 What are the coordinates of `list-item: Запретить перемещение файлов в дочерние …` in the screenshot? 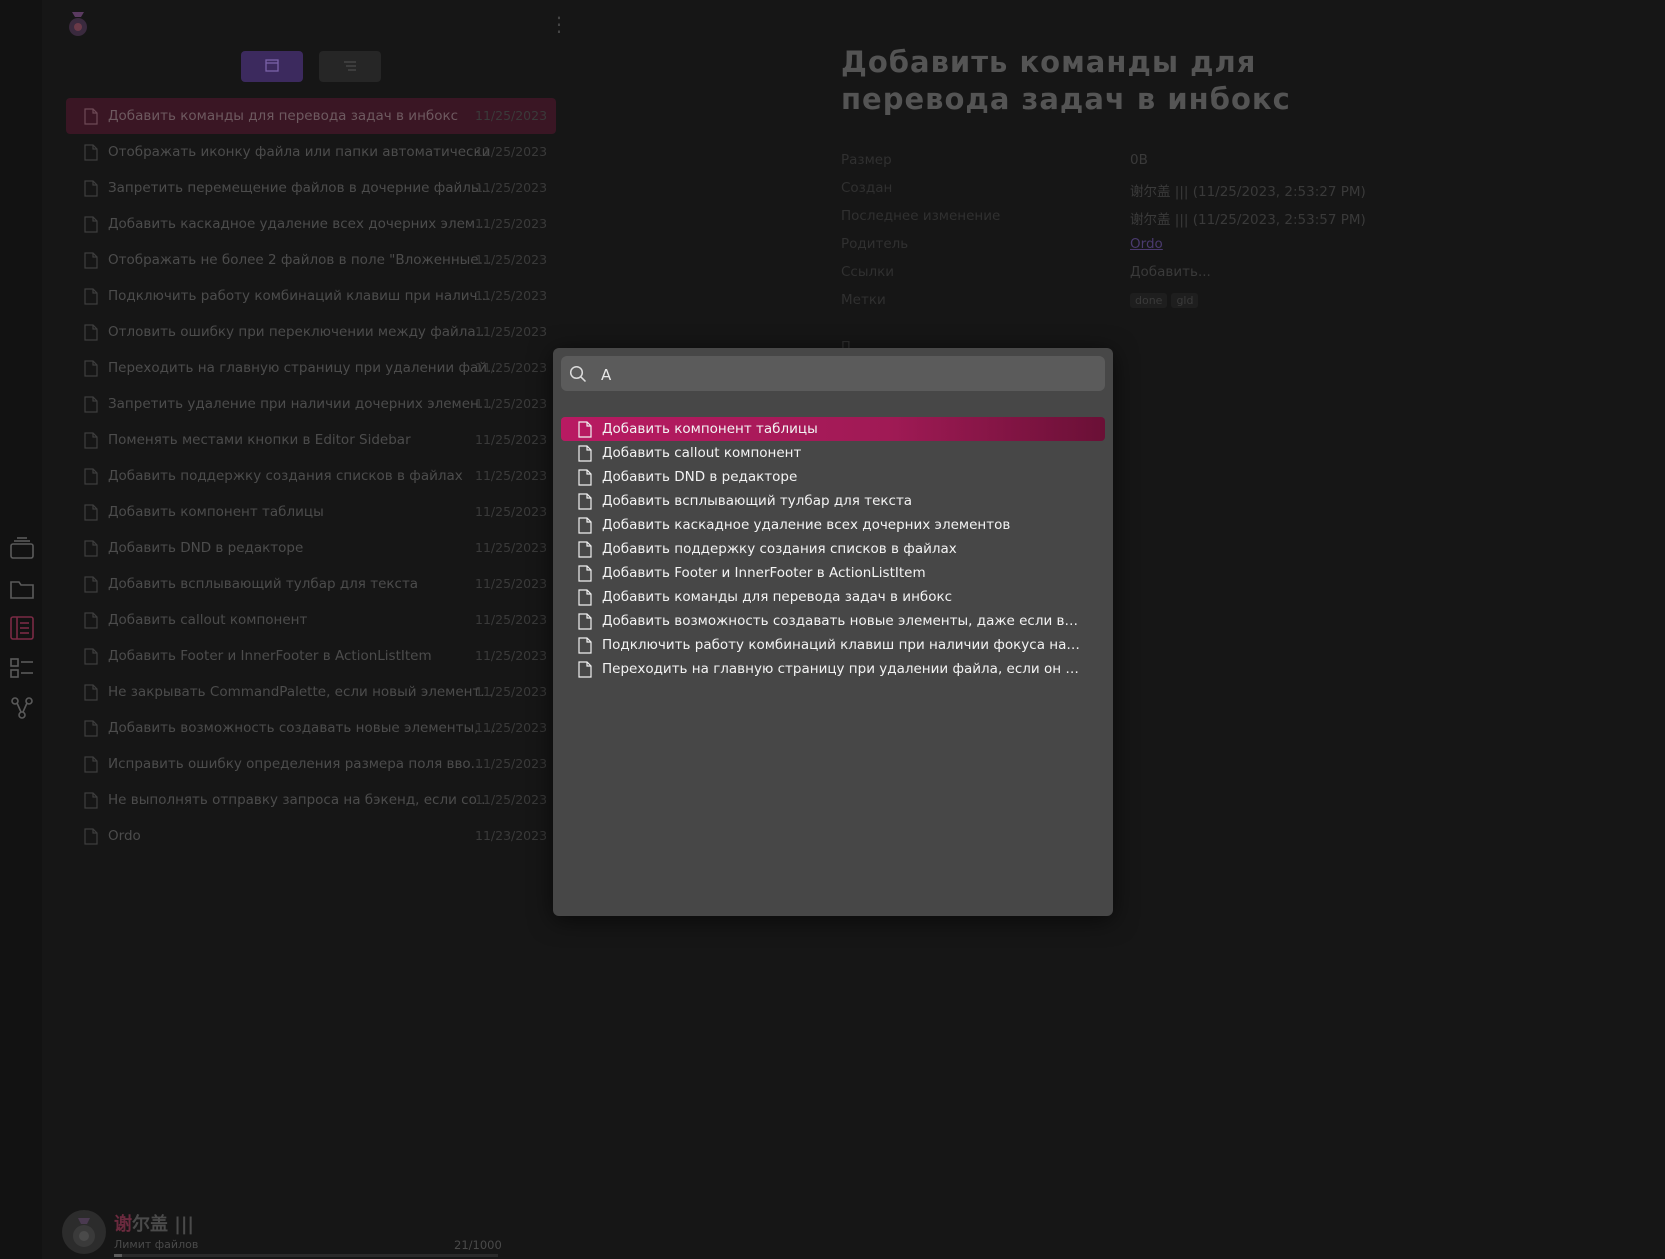 It's located at (311, 188).